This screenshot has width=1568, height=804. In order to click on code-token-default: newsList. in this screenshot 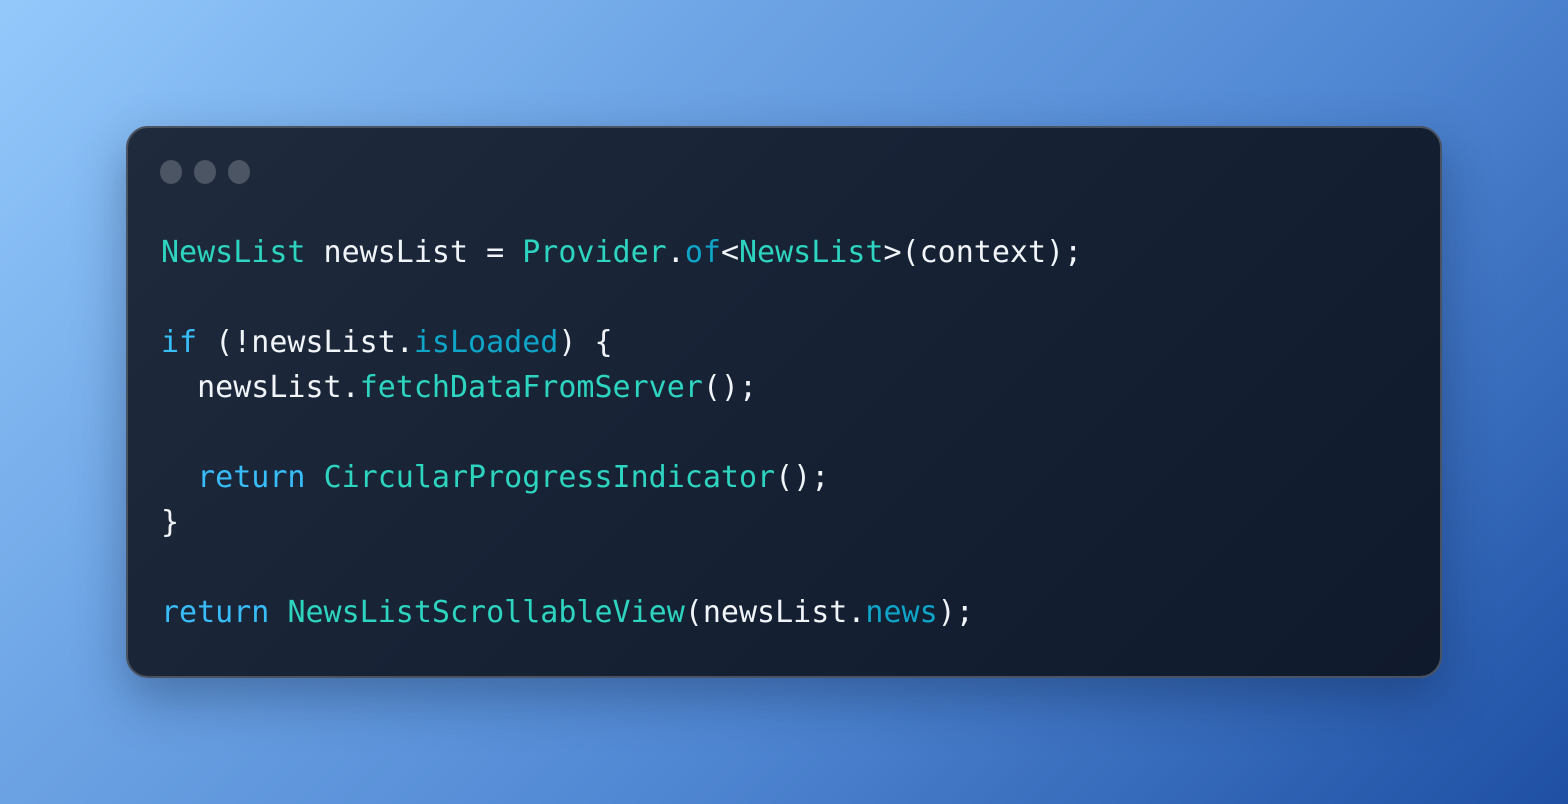, I will do `click(260, 387)`.